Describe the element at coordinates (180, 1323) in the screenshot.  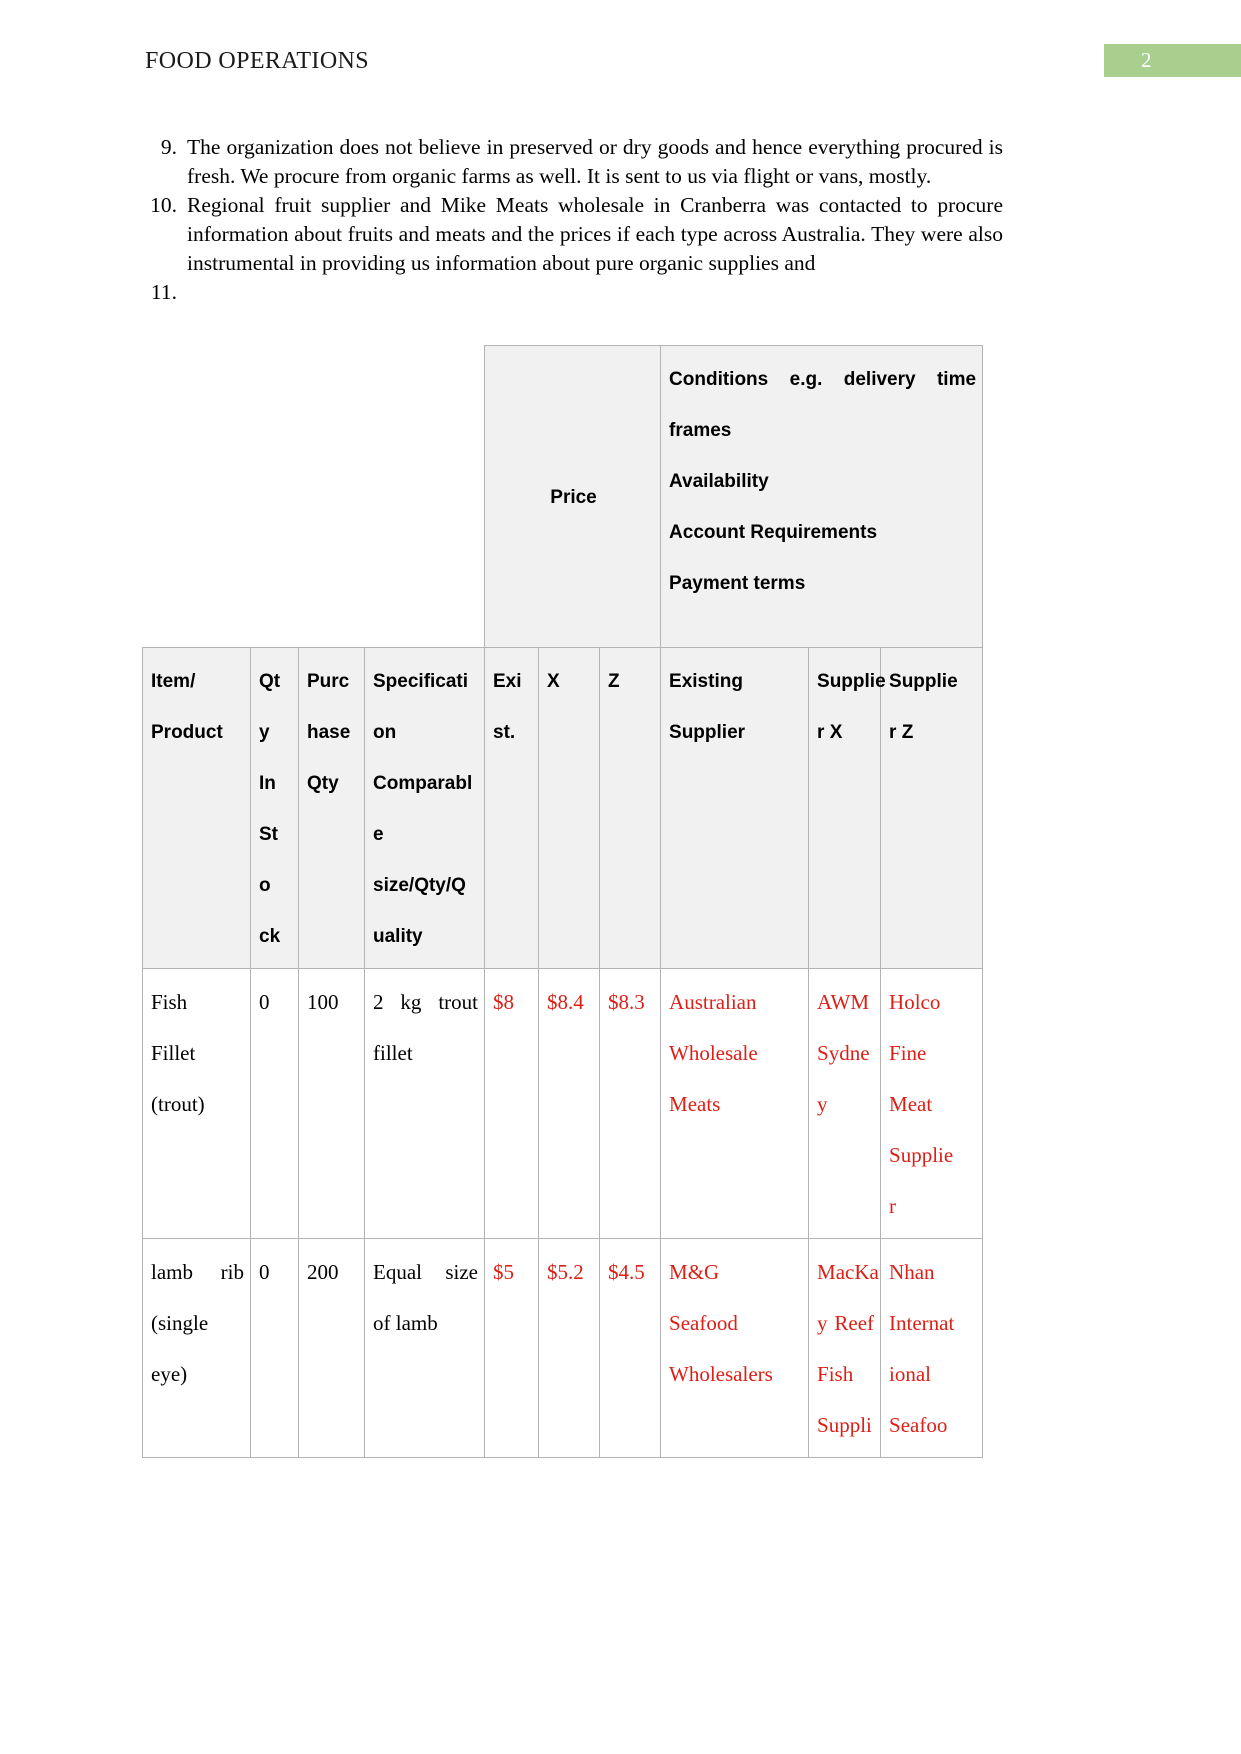
I see `cell-line: (single` at that location.